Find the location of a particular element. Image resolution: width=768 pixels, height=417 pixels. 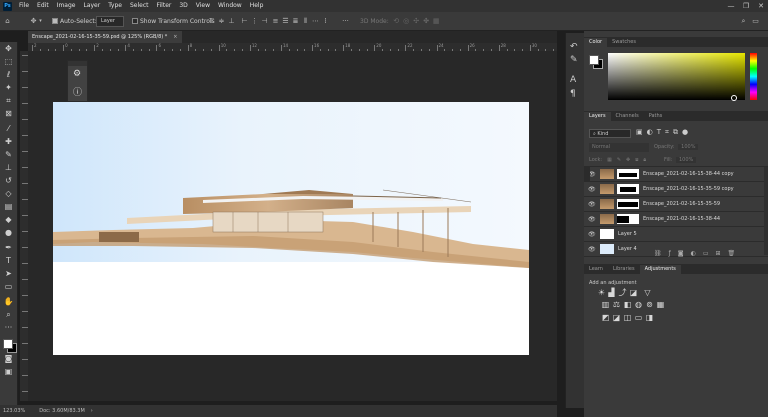

gradient-tool-icon: ▤ is located at coordinates (8, 207).